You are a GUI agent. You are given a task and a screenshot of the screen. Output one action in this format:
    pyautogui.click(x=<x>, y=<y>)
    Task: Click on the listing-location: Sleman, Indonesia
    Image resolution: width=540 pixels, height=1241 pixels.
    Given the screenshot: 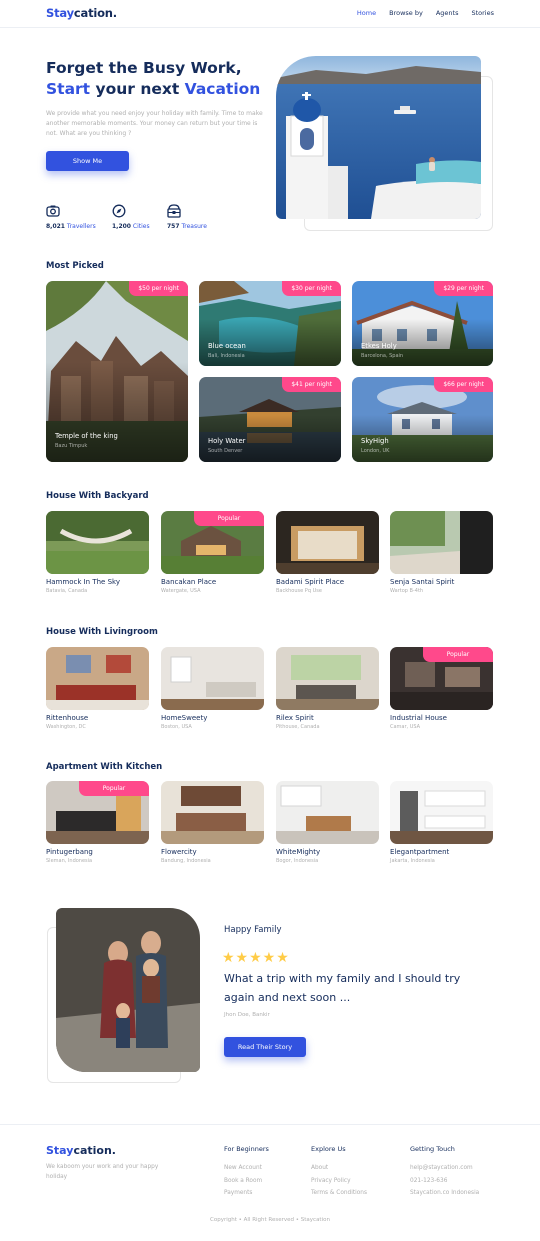 What is the action you would take?
    pyautogui.click(x=69, y=861)
    